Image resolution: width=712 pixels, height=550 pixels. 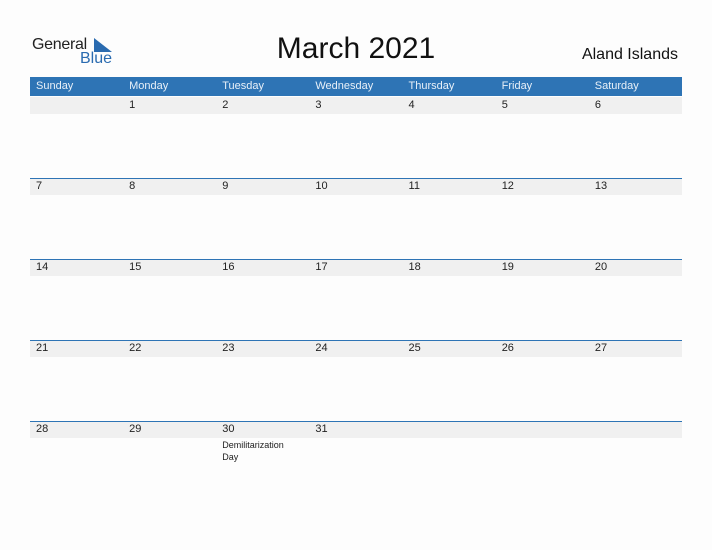 What do you see at coordinates (507, 267) in the screenshot?
I see `day-number: 19` at bounding box center [507, 267].